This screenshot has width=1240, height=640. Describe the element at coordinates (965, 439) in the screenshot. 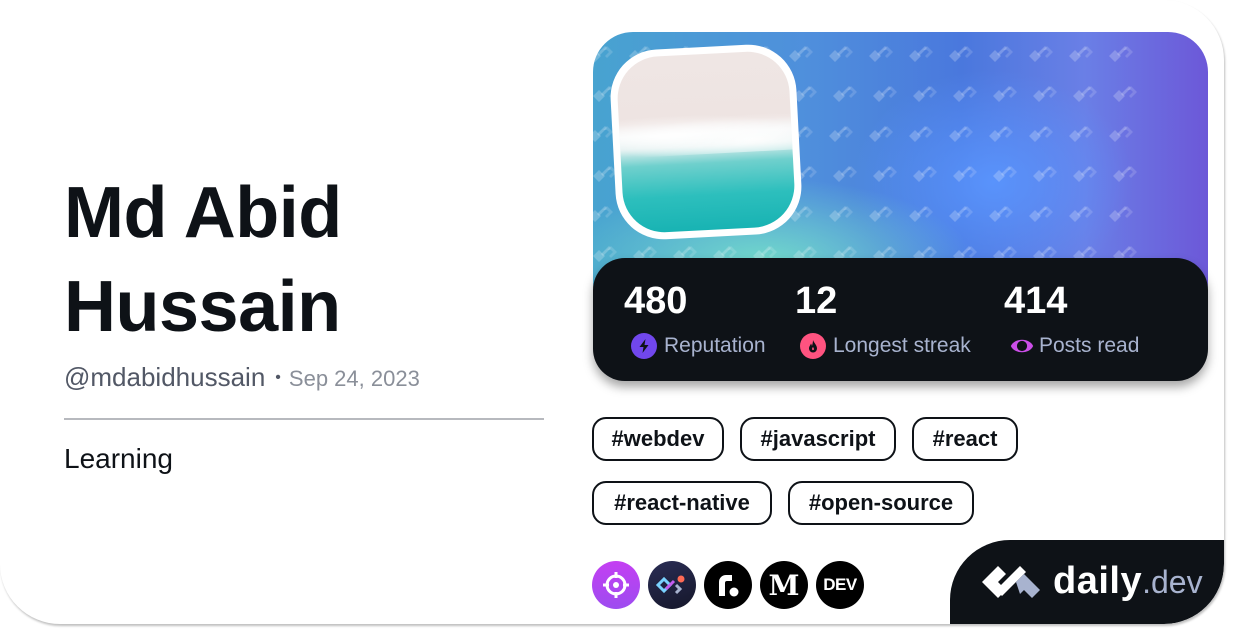

I see `tag-react: #react` at that location.